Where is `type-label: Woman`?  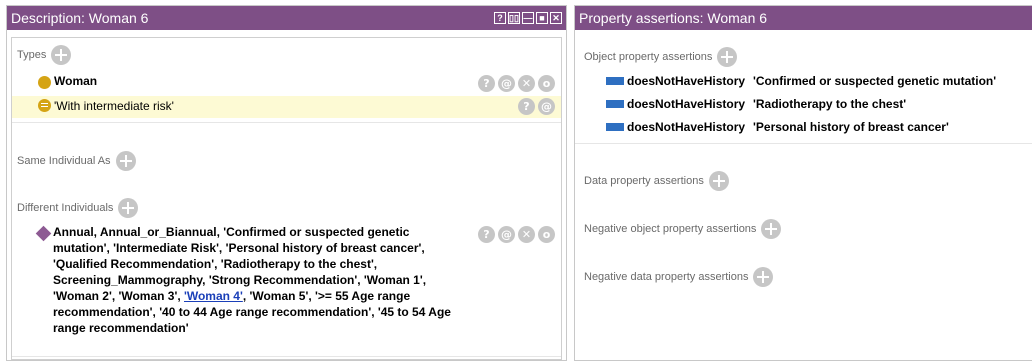 type-label: Woman is located at coordinates (76, 81).